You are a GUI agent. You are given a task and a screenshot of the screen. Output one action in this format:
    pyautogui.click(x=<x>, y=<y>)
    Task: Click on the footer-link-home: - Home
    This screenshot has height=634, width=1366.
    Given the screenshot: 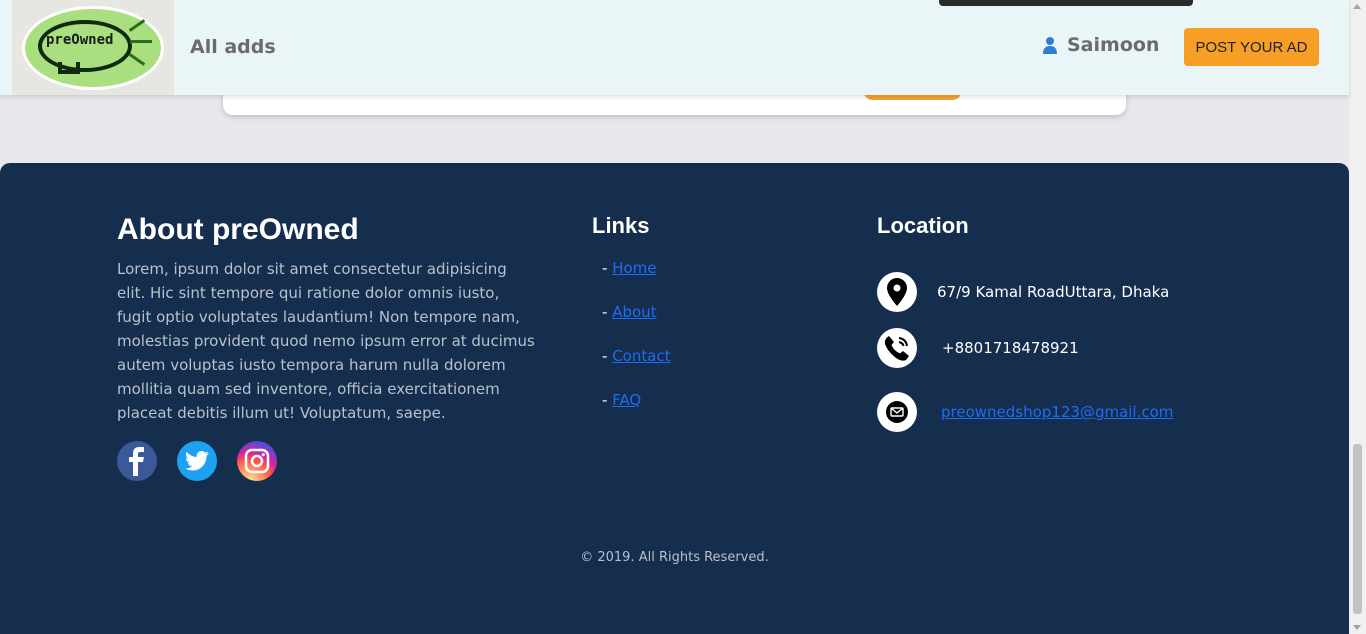 What is the action you would take?
    pyautogui.click(x=629, y=268)
    